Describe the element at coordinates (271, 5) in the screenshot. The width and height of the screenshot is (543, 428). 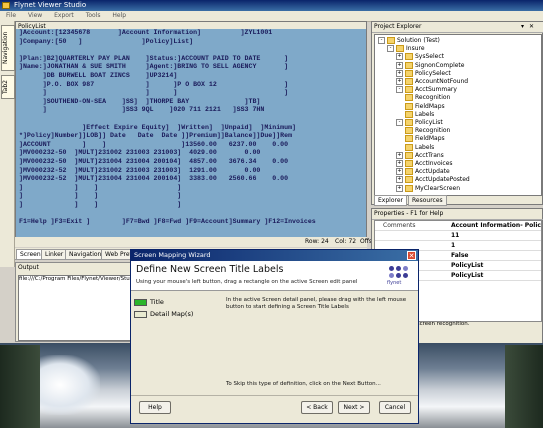
I see `window-titlebar: Flynet Viewer Studio` at that location.